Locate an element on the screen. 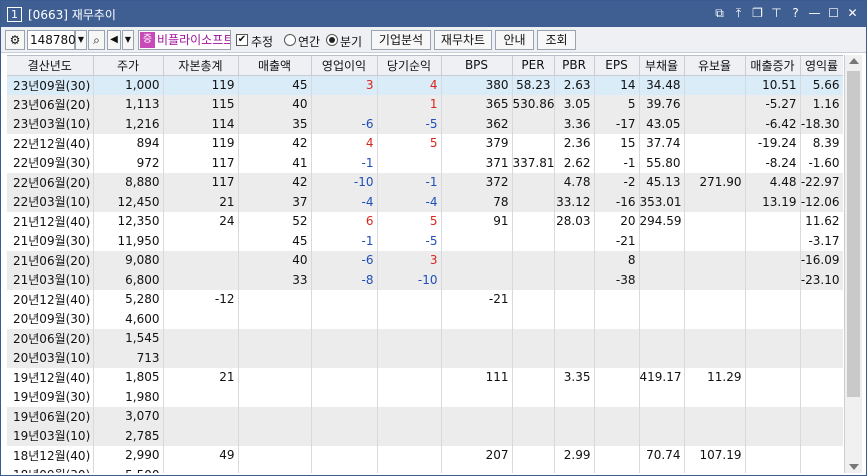 The image size is (867, 476). table-cell: 5 is located at coordinates (617, 104).